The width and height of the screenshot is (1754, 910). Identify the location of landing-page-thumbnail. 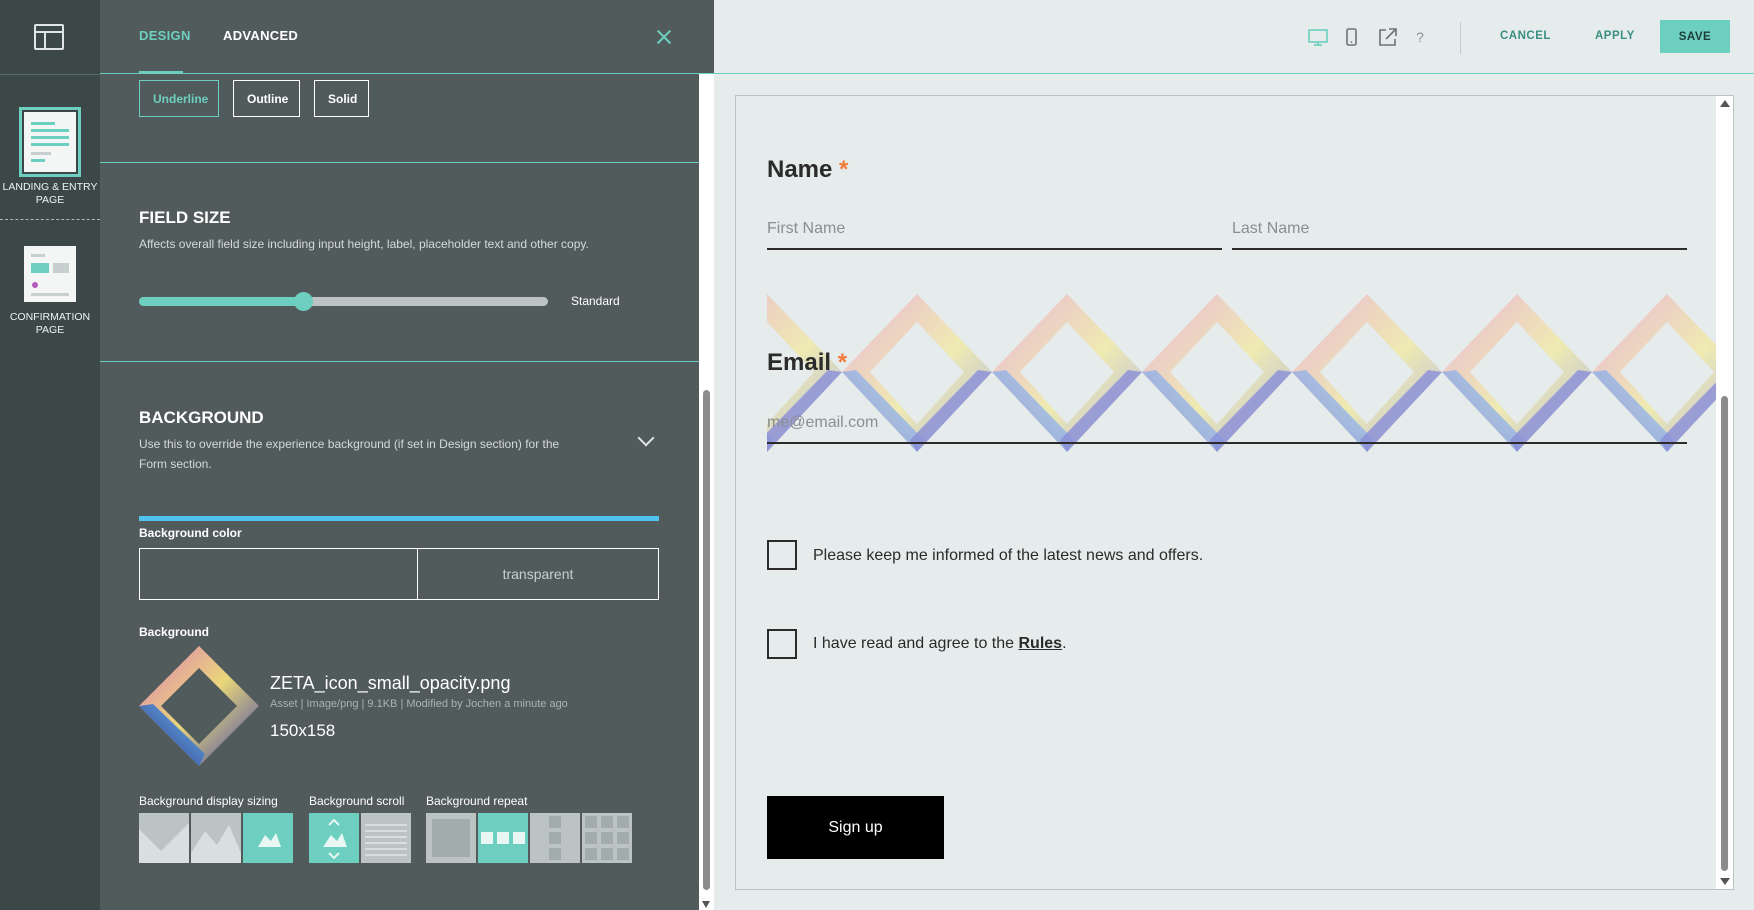
(50, 142).